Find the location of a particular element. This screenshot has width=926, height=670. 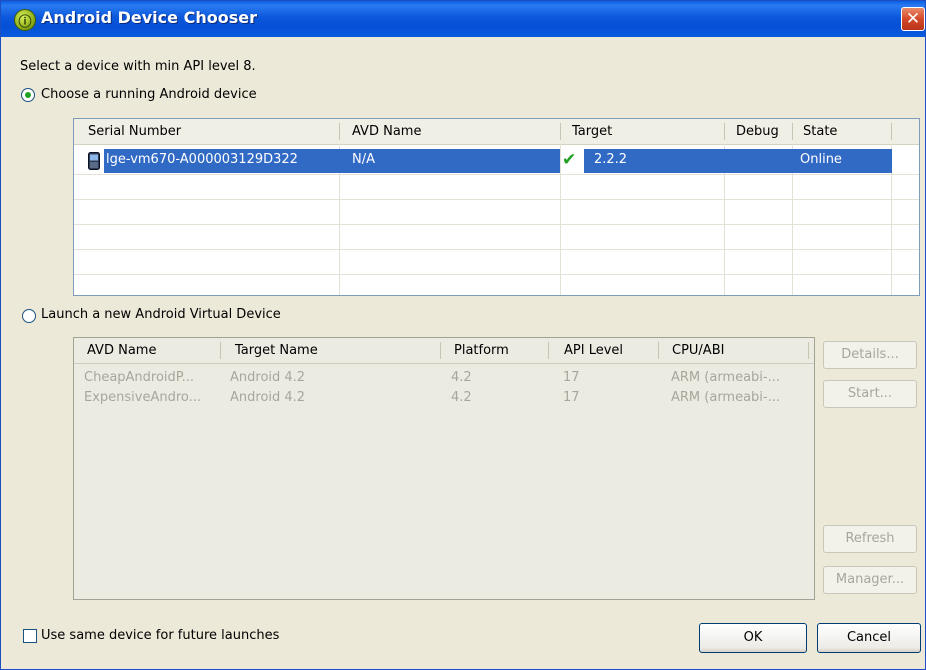

col-debug: Debug is located at coordinates (757, 131).